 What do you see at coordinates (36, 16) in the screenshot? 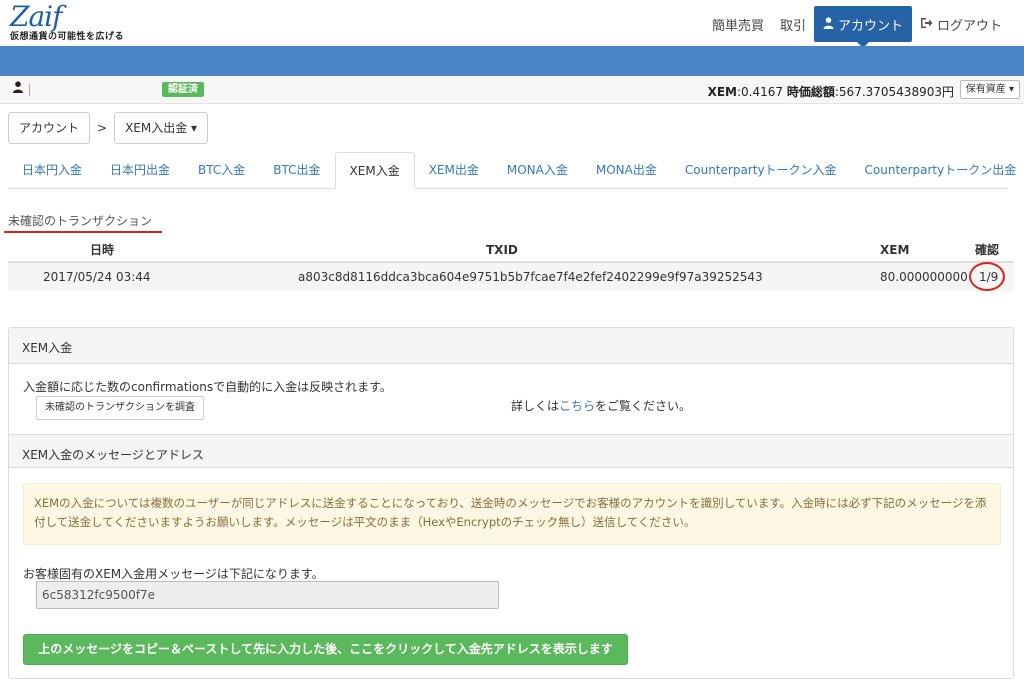
I see `logo-wordmark: Zaif` at bounding box center [36, 16].